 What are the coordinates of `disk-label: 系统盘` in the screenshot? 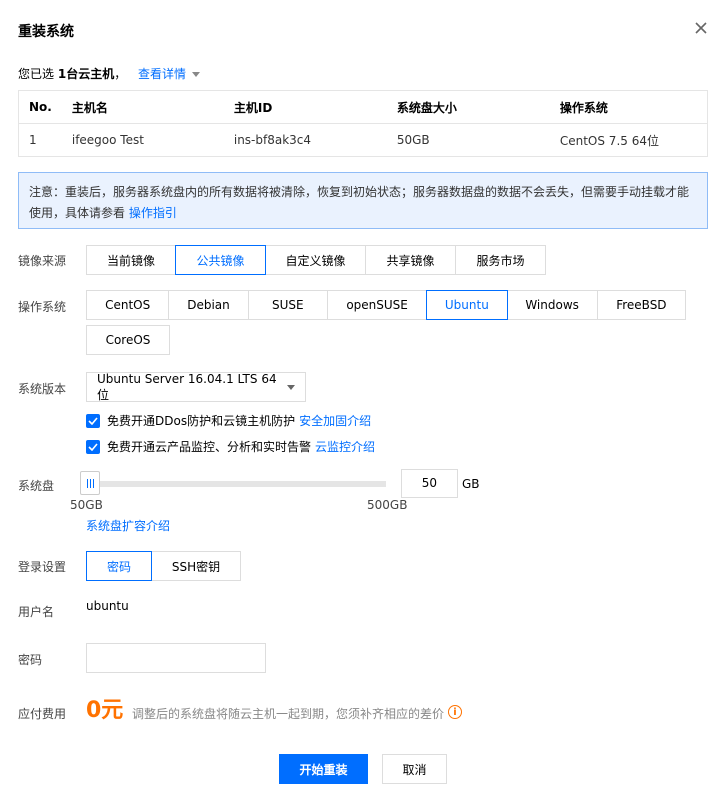 It's located at (36, 486).